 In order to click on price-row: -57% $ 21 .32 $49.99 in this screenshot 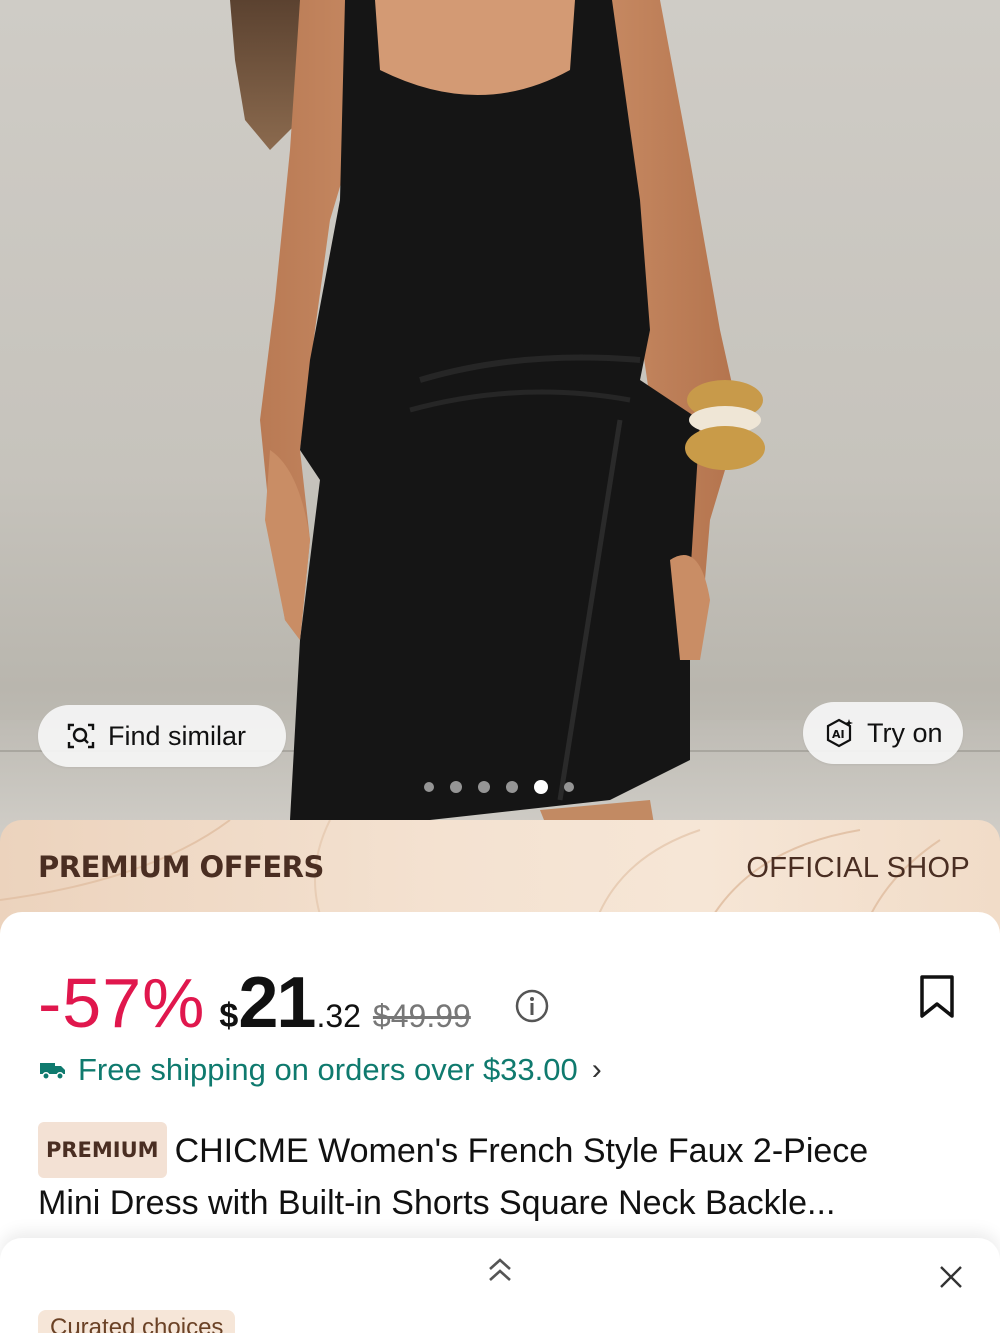, I will do `click(254, 1003)`.